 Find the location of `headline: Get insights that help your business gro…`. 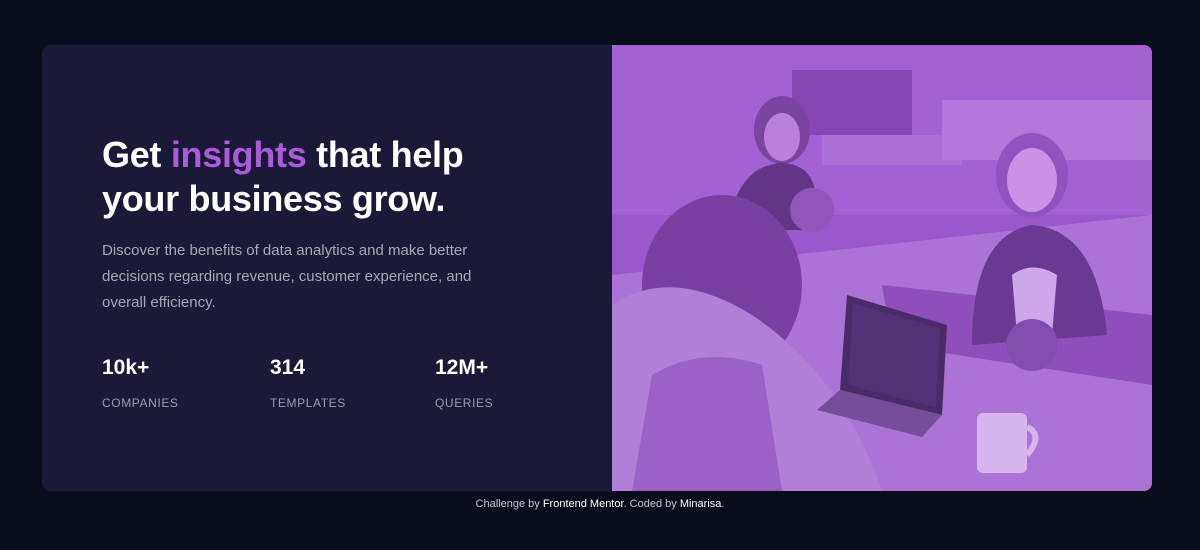

headline: Get insights that help your business gro… is located at coordinates (312, 177).